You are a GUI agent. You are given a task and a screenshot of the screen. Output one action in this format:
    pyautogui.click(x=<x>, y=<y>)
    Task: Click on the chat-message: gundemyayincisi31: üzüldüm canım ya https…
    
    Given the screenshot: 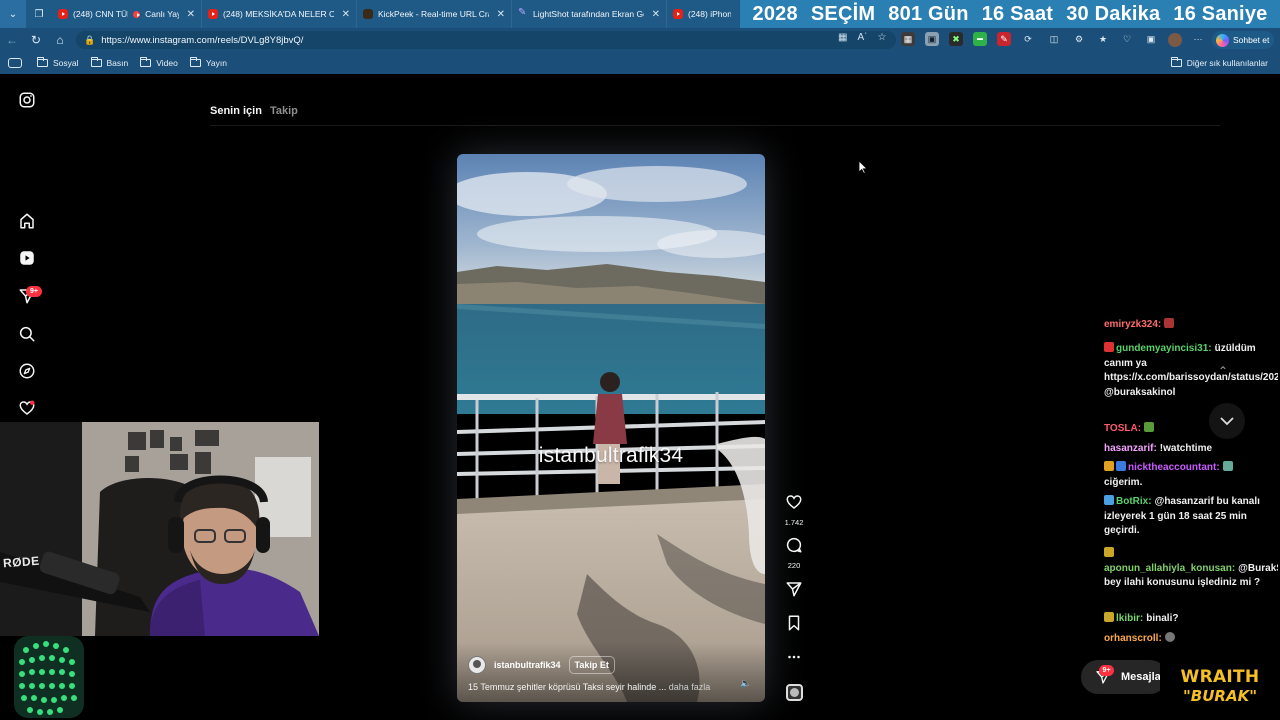 What is the action you would take?
    pyautogui.click(x=1191, y=371)
    